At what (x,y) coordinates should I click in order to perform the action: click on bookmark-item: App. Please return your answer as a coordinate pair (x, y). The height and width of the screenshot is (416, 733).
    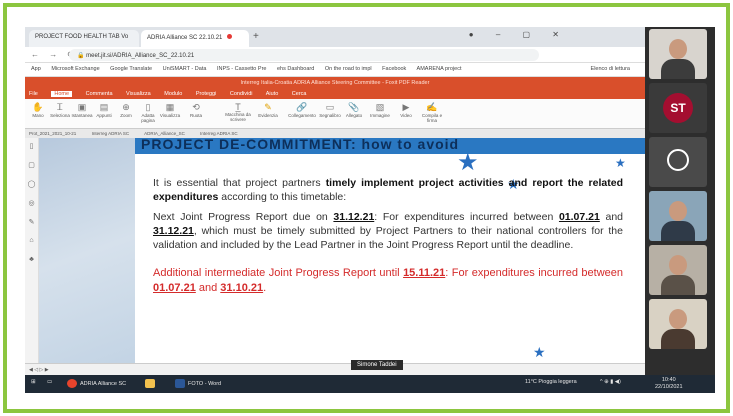
    Looking at the image, I should click on (36, 69).